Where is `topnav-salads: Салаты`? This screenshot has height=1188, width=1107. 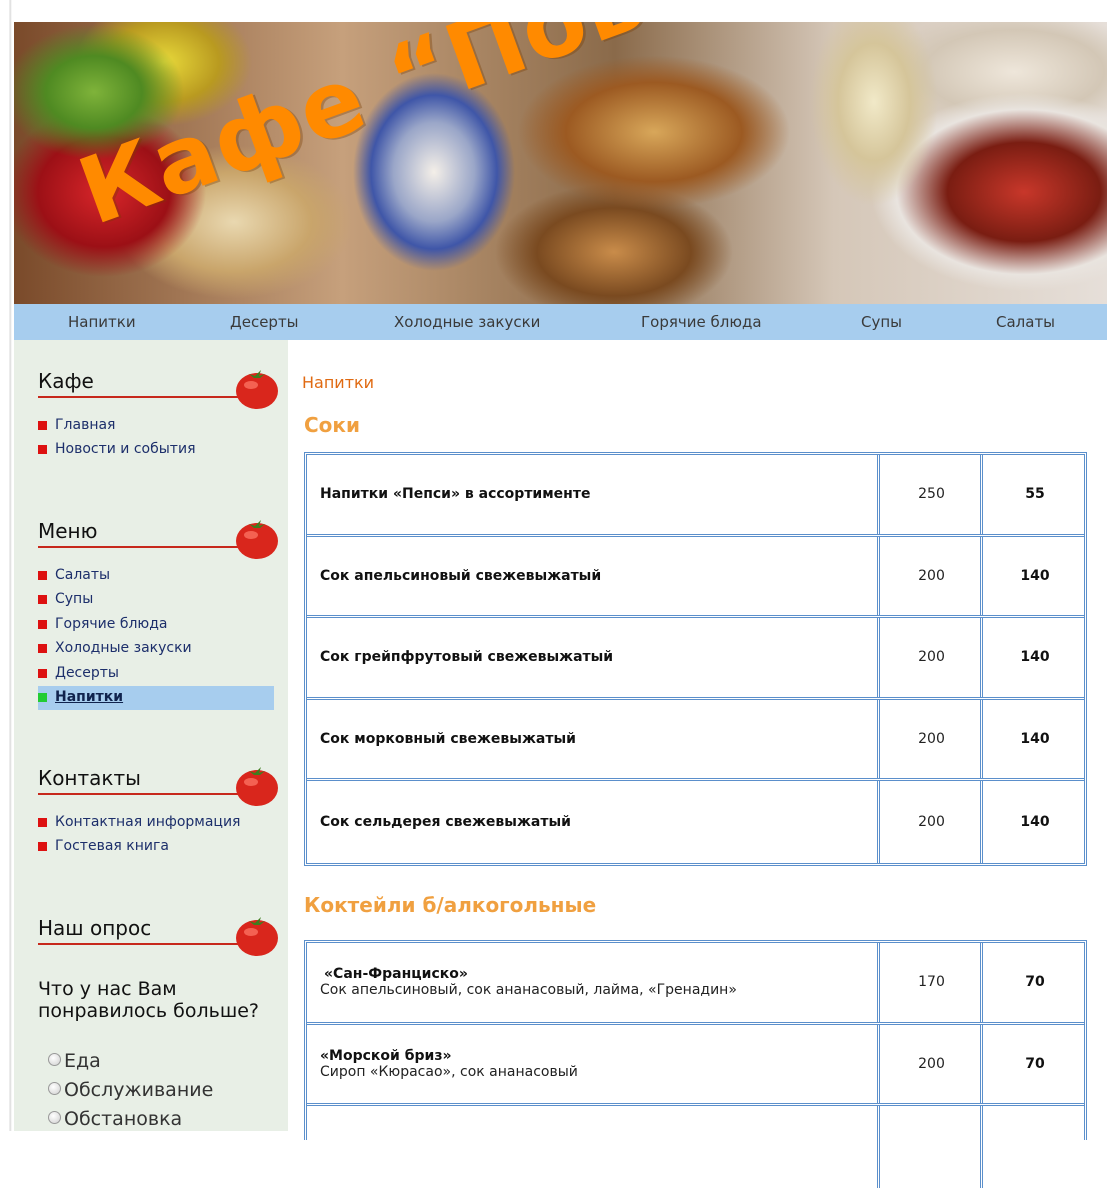 topnav-salads: Салаты is located at coordinates (1025, 322).